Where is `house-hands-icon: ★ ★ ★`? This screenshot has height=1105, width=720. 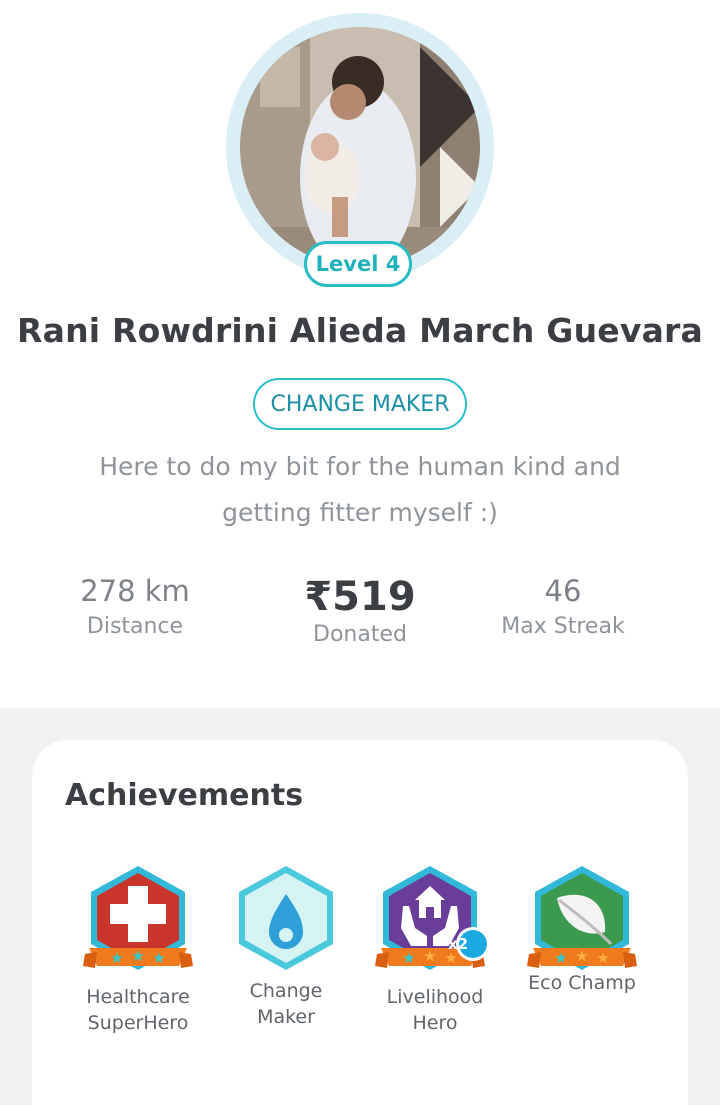
house-hands-icon: ★ ★ ★ is located at coordinates (432, 918).